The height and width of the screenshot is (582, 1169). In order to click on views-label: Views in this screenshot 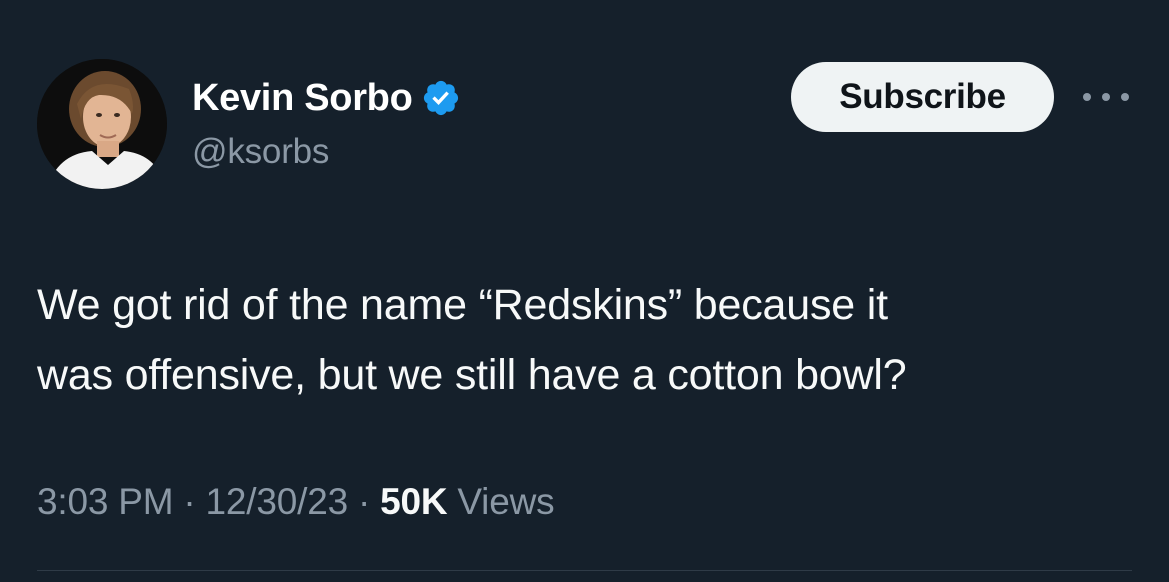, I will do `click(505, 502)`.